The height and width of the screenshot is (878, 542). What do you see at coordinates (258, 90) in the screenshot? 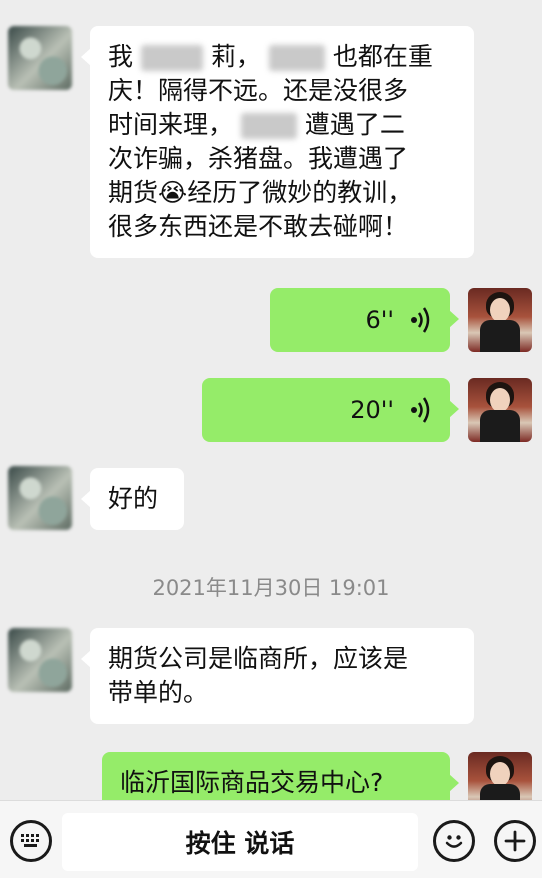
I see `message-line: 庆！隔得不远。还是没很多` at bounding box center [258, 90].